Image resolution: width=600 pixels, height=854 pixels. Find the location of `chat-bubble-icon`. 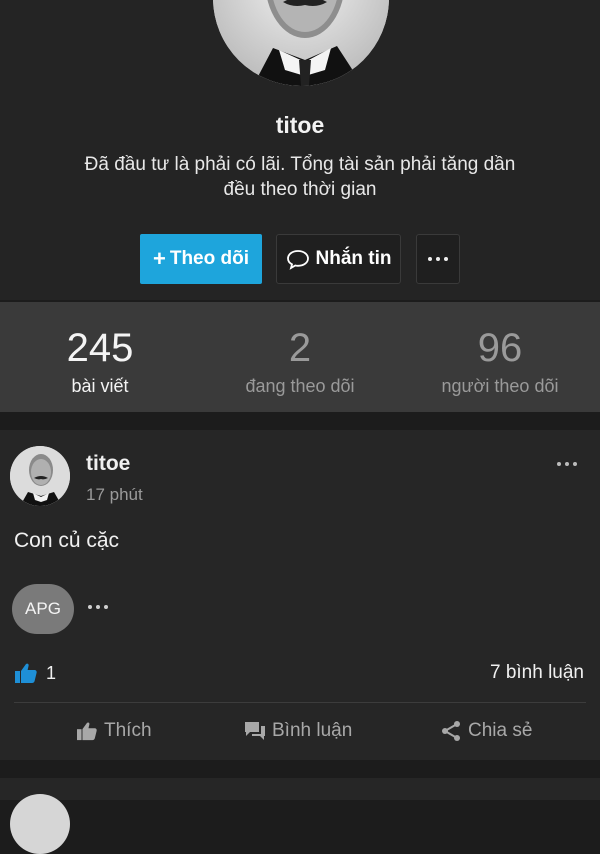

chat-bubble-icon is located at coordinates (298, 259).